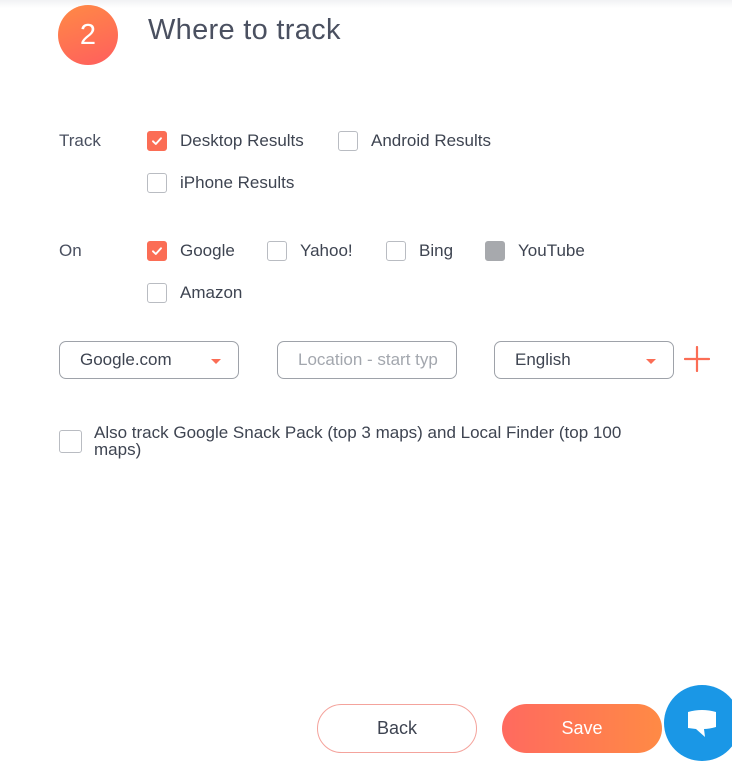 This screenshot has width=732, height=778. I want to click on language-value: English, so click(543, 359).